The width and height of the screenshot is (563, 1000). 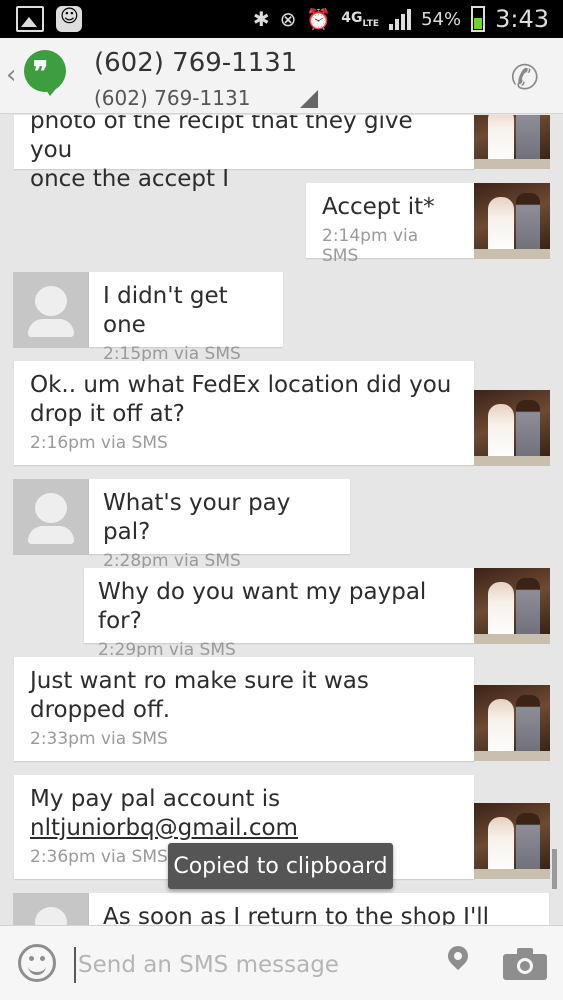 I want to click on message-bubble: What's your pay pal? 2:28pm via SMS, so click(x=219, y=525).